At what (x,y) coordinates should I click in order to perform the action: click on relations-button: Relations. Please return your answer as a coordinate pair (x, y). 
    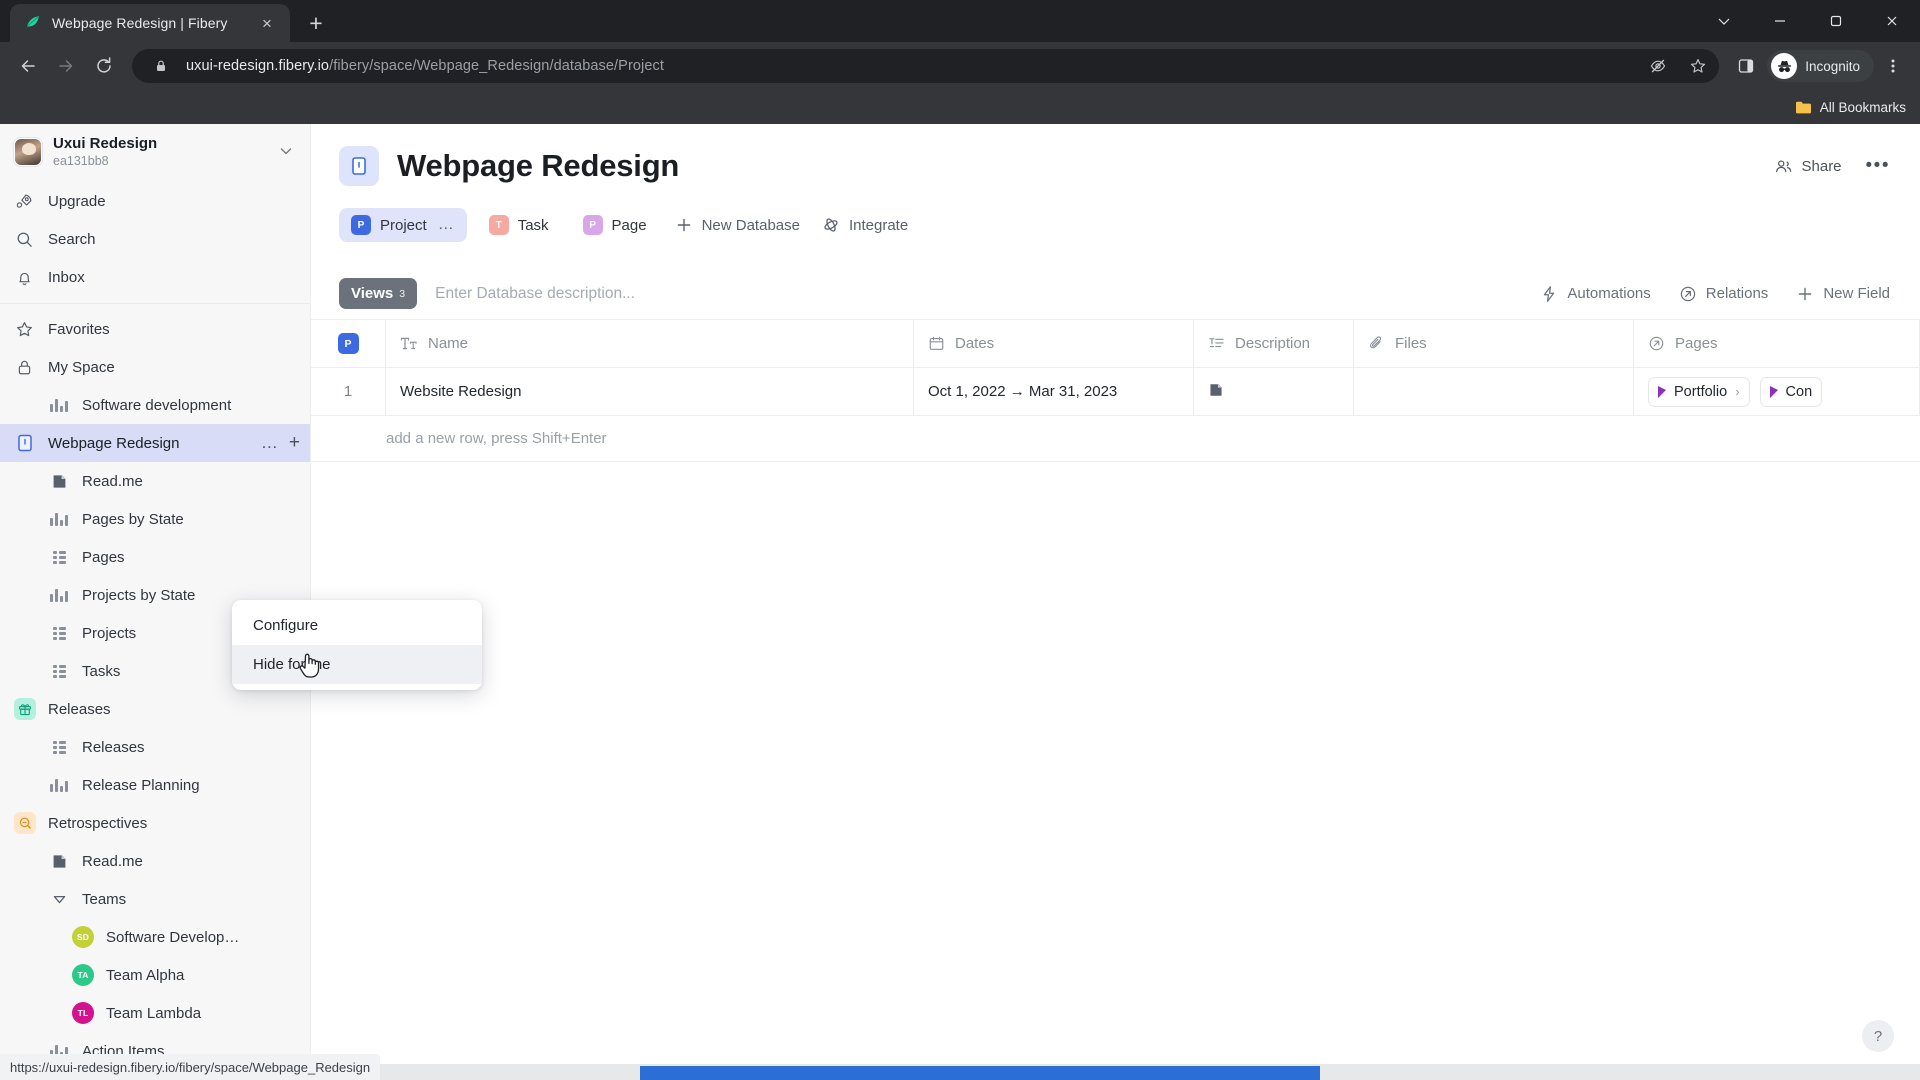
    Looking at the image, I should click on (1724, 294).